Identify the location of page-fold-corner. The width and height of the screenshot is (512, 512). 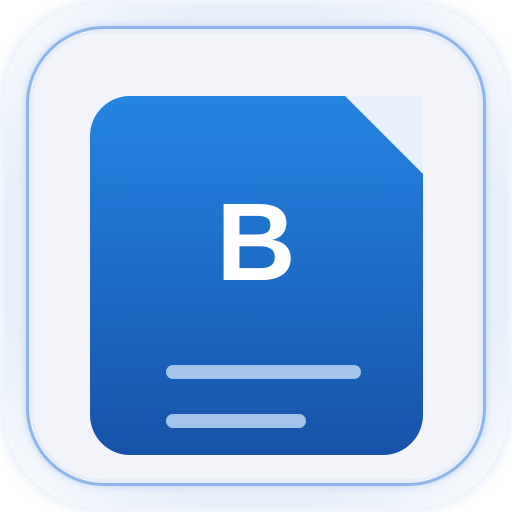
(384, 135).